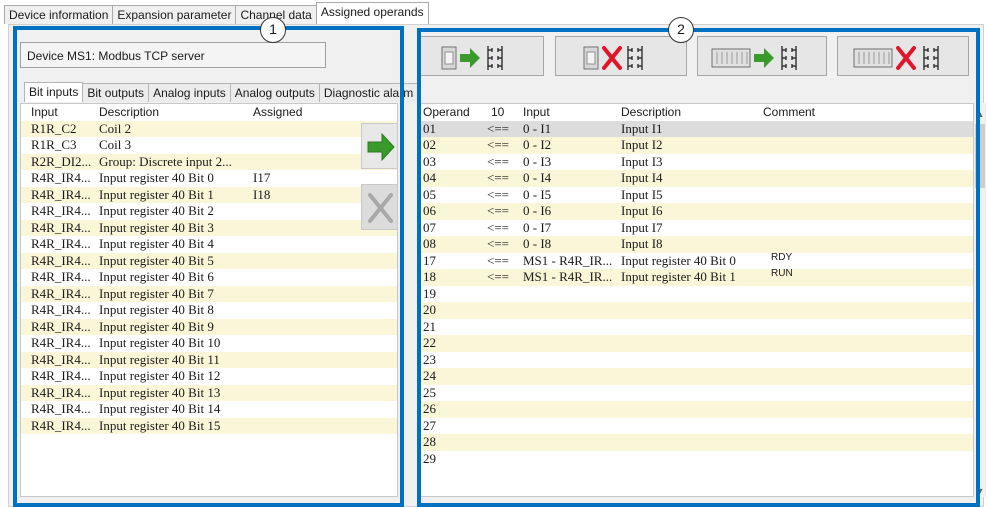 The image size is (988, 507). Describe the element at coordinates (174, 14) in the screenshot. I see `tab-expansion-parameter: Expansion parameter` at that location.